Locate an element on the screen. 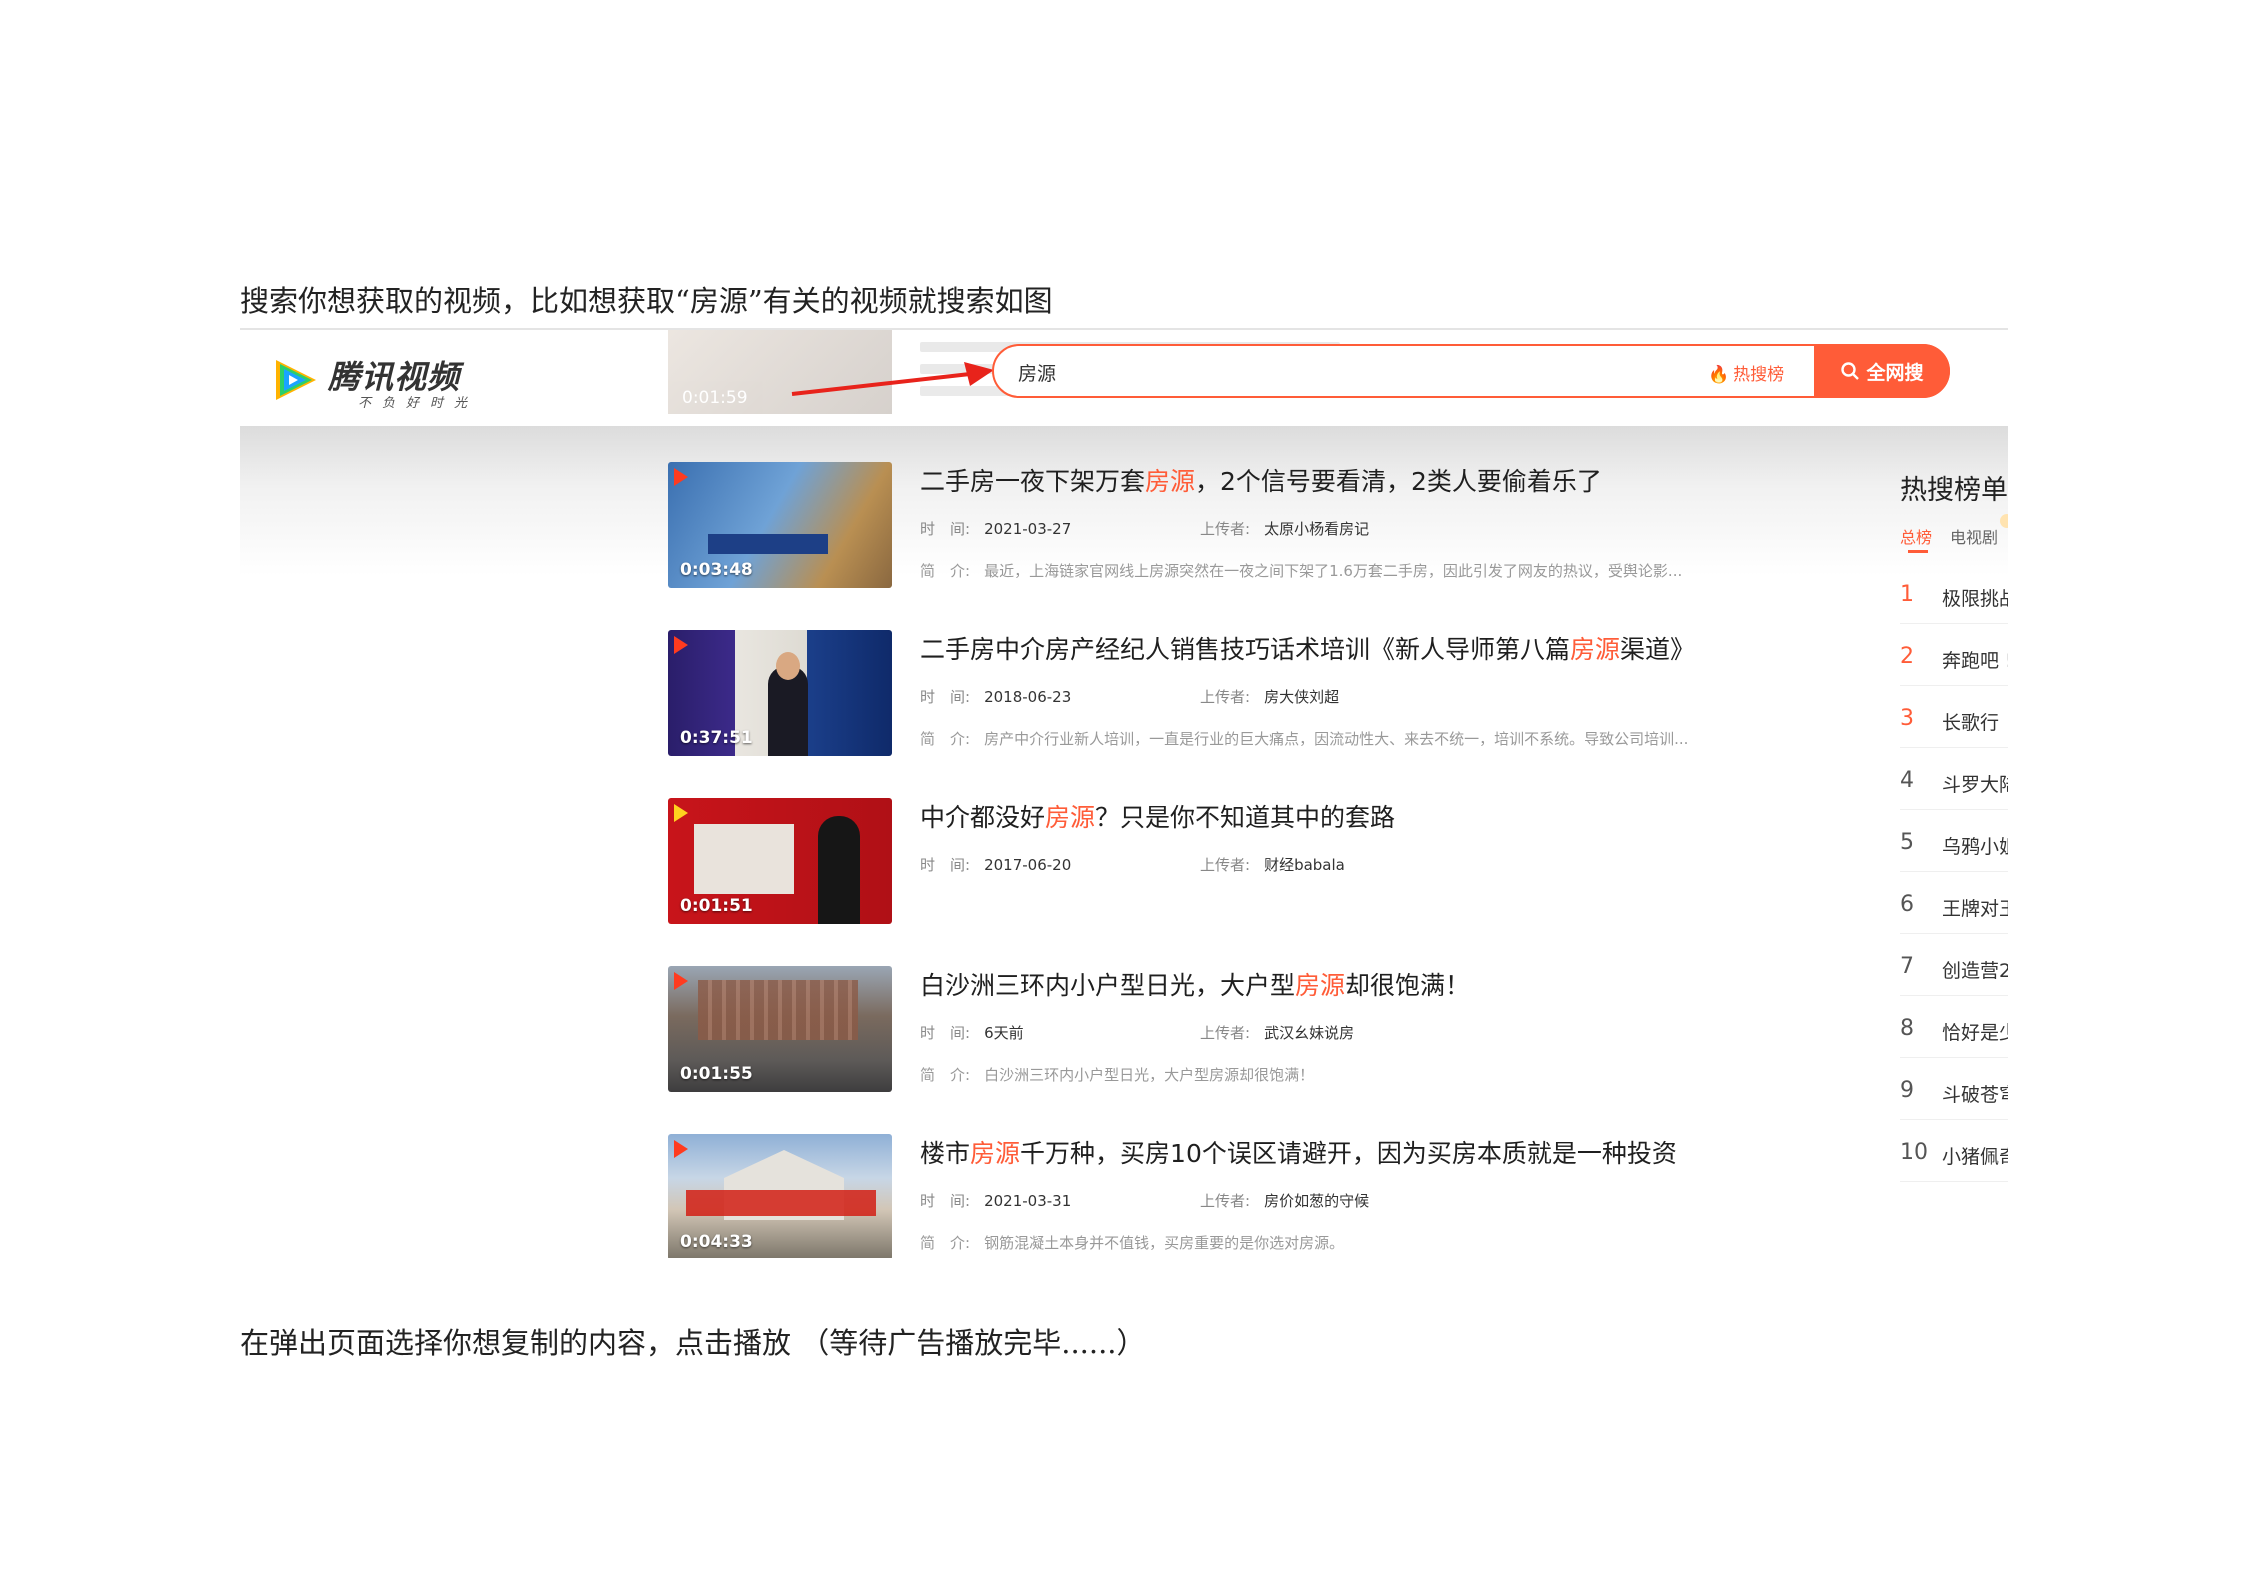 Image resolution: width=2245 pixels, height=1587 pixels. hot-list-item: 6 王牌对王 is located at coordinates (1954, 903).